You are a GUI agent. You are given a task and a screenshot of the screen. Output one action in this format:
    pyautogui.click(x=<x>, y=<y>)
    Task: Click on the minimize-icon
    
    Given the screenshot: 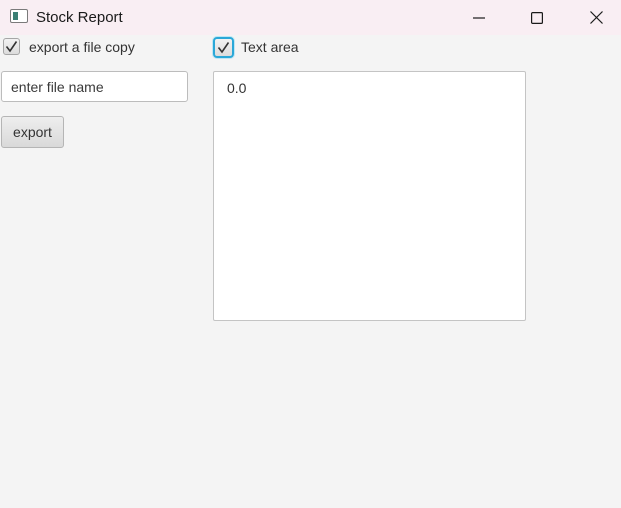 What is the action you would take?
    pyautogui.click(x=479, y=18)
    